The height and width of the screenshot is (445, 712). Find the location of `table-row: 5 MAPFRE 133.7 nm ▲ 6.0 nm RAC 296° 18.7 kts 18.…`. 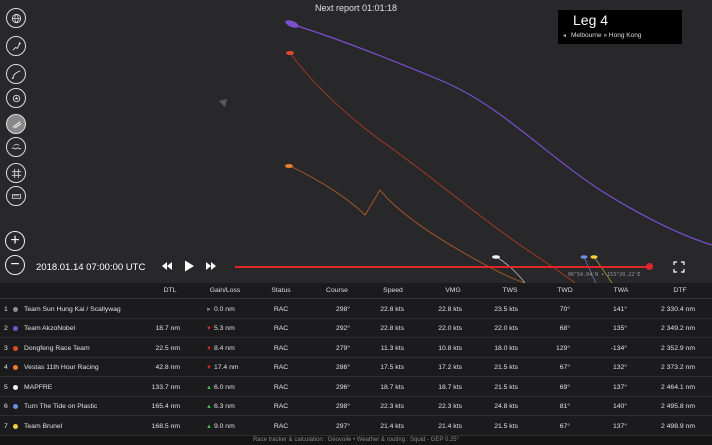

table-row: 5 MAPFRE 133.7 nm ▲ 6.0 nm RAC 296° 18.7 kts 18.… is located at coordinates (356, 387).